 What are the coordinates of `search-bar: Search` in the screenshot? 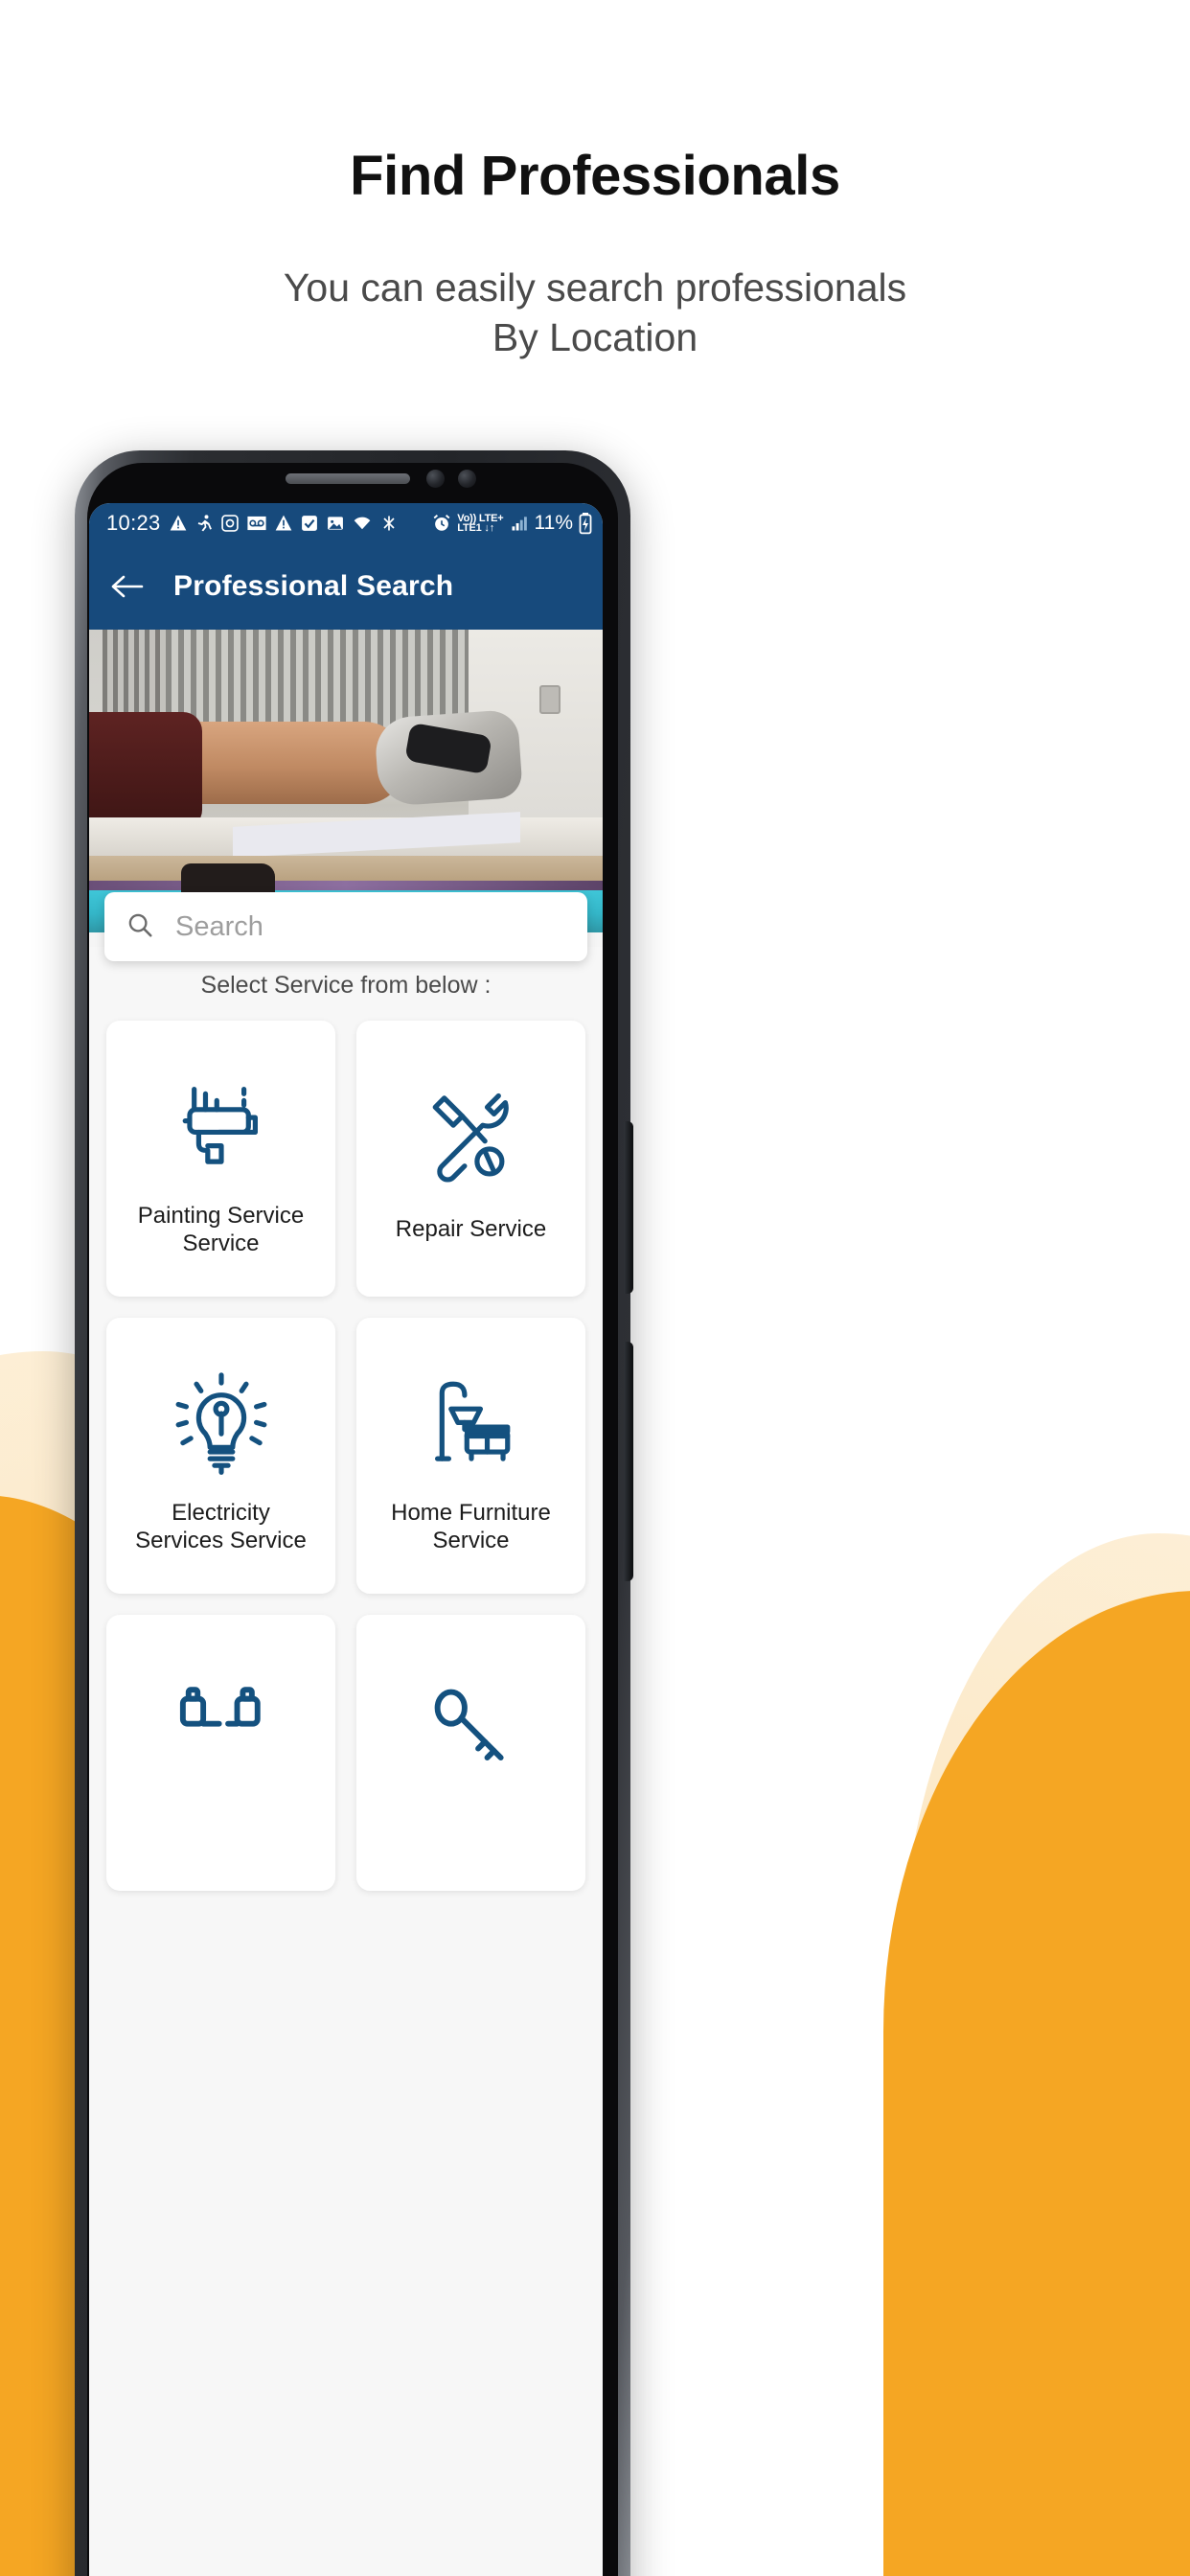 It's located at (346, 926).